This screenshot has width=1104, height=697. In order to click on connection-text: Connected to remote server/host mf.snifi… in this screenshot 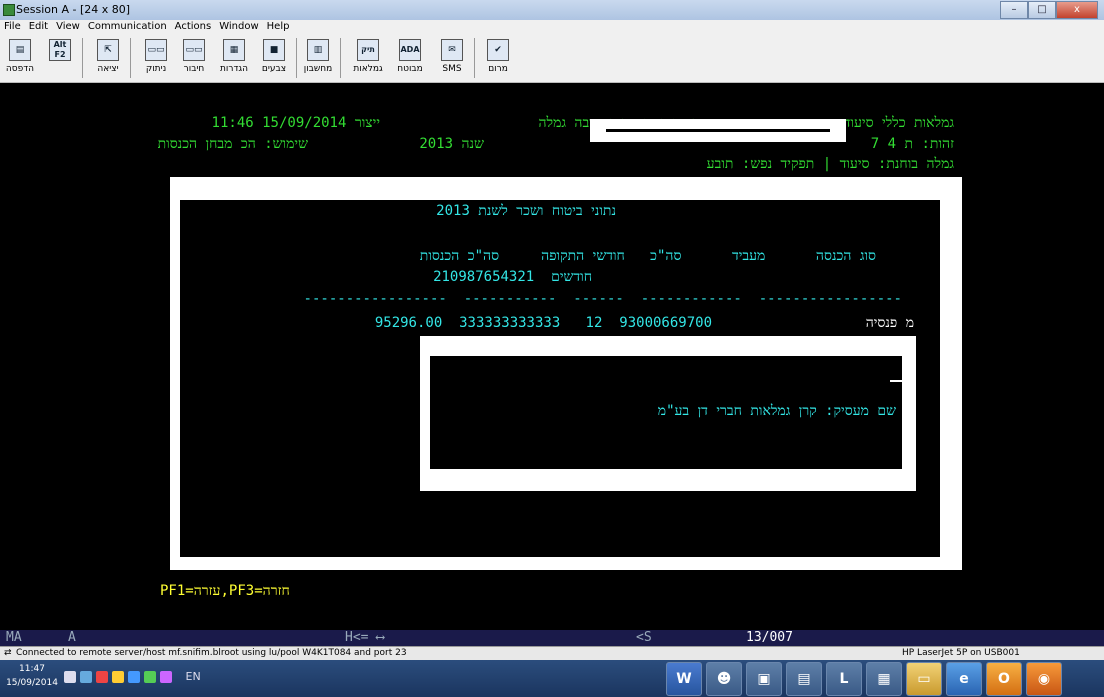, I will do `click(211, 653)`.